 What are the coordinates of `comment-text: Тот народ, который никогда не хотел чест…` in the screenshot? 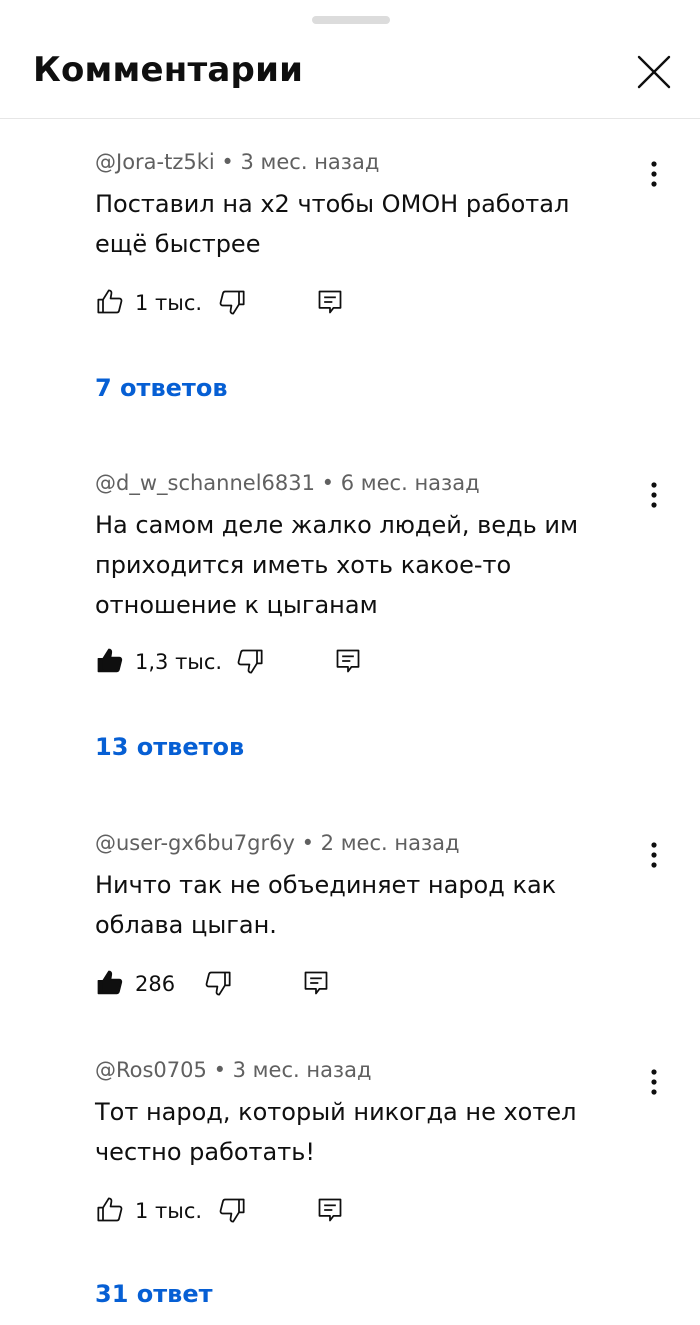 It's located at (336, 1132).